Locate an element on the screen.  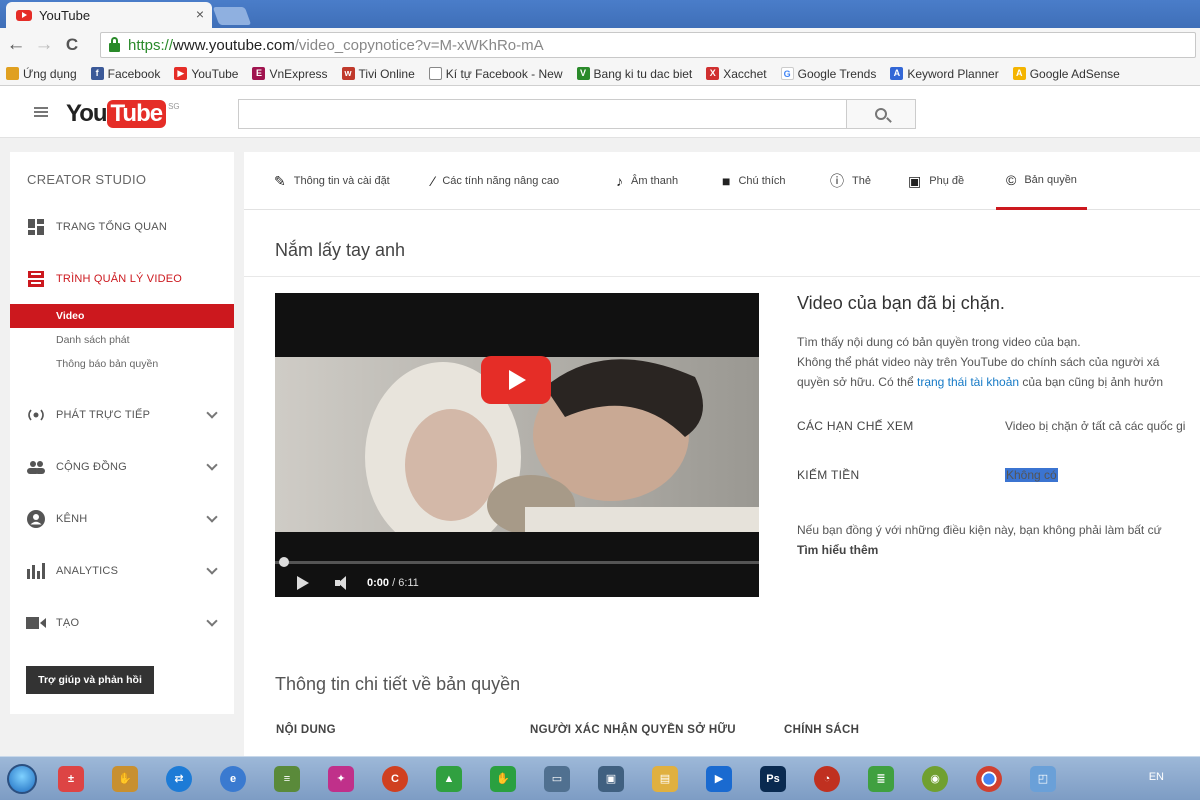
tab-subtitles: ▣ Phụ đề is located at coordinates (936, 181).